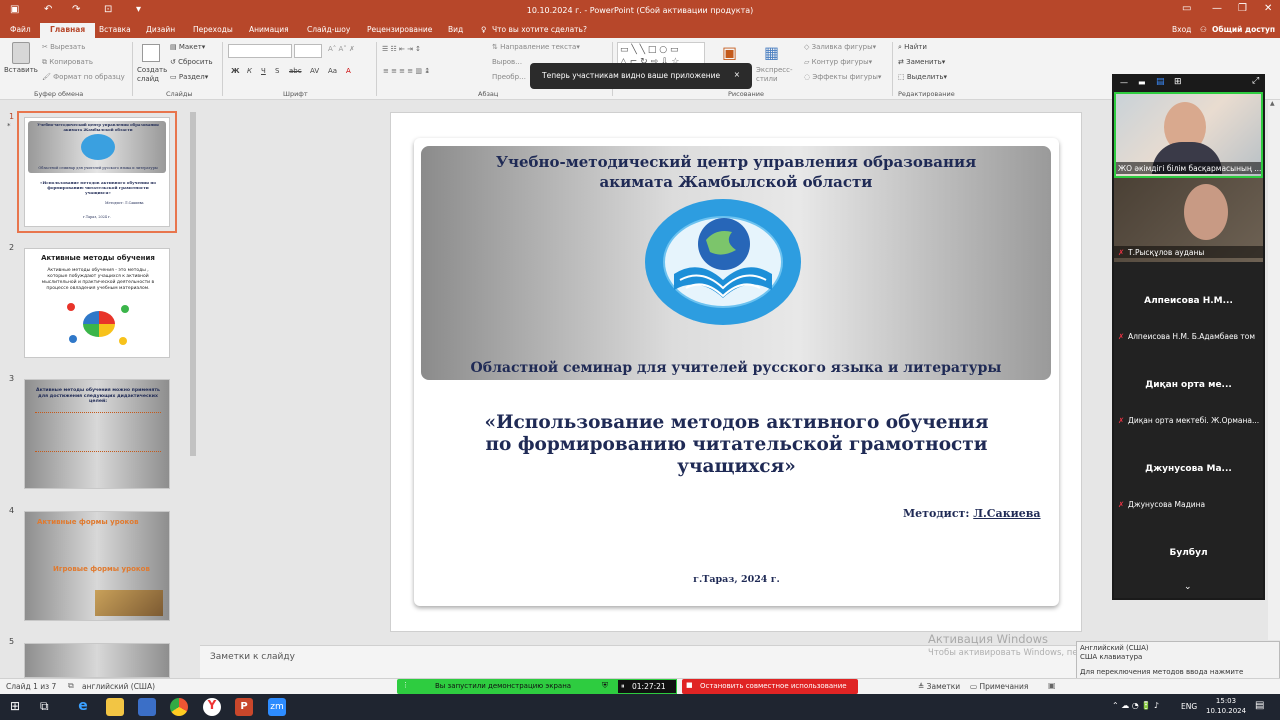 The height and width of the screenshot is (720, 1280). I want to click on ribbon-display-icon: ▭, so click(1186, 8).